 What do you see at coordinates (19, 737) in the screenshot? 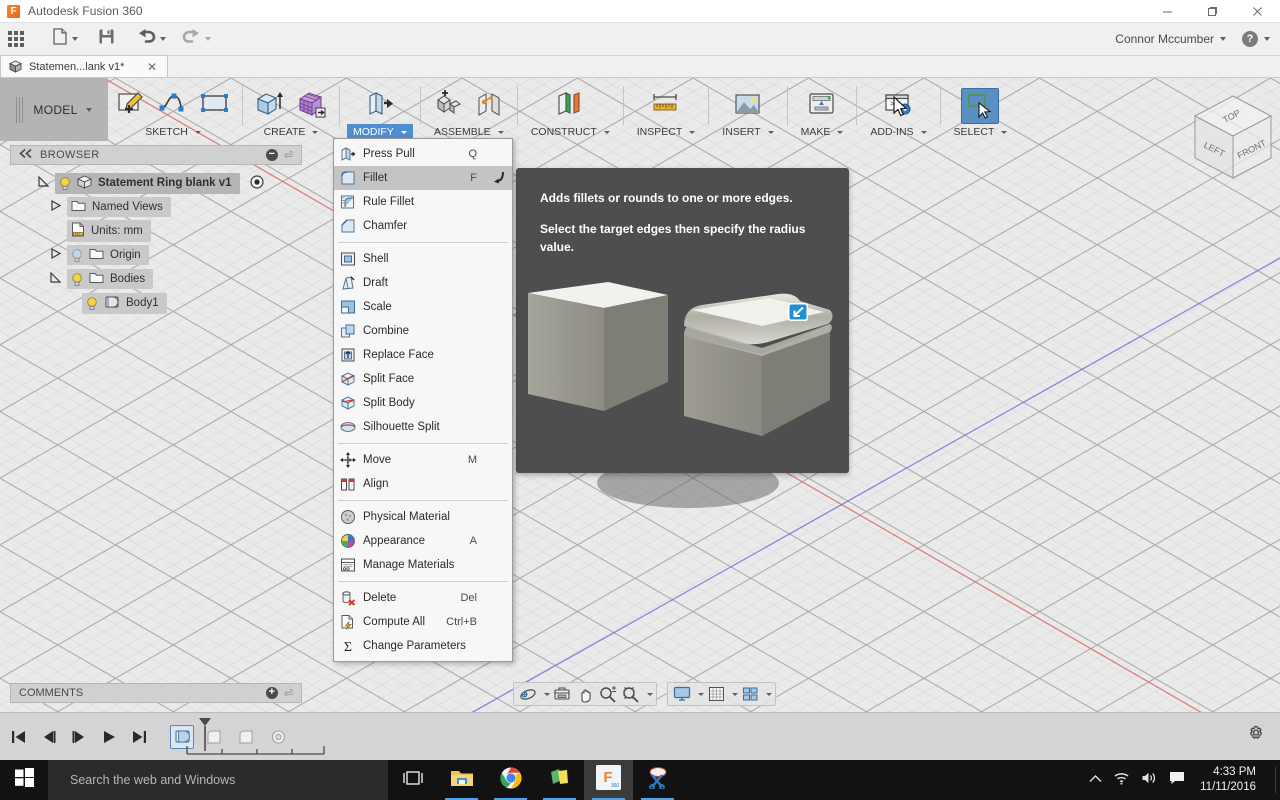
I see `go-to-beginning-button` at bounding box center [19, 737].